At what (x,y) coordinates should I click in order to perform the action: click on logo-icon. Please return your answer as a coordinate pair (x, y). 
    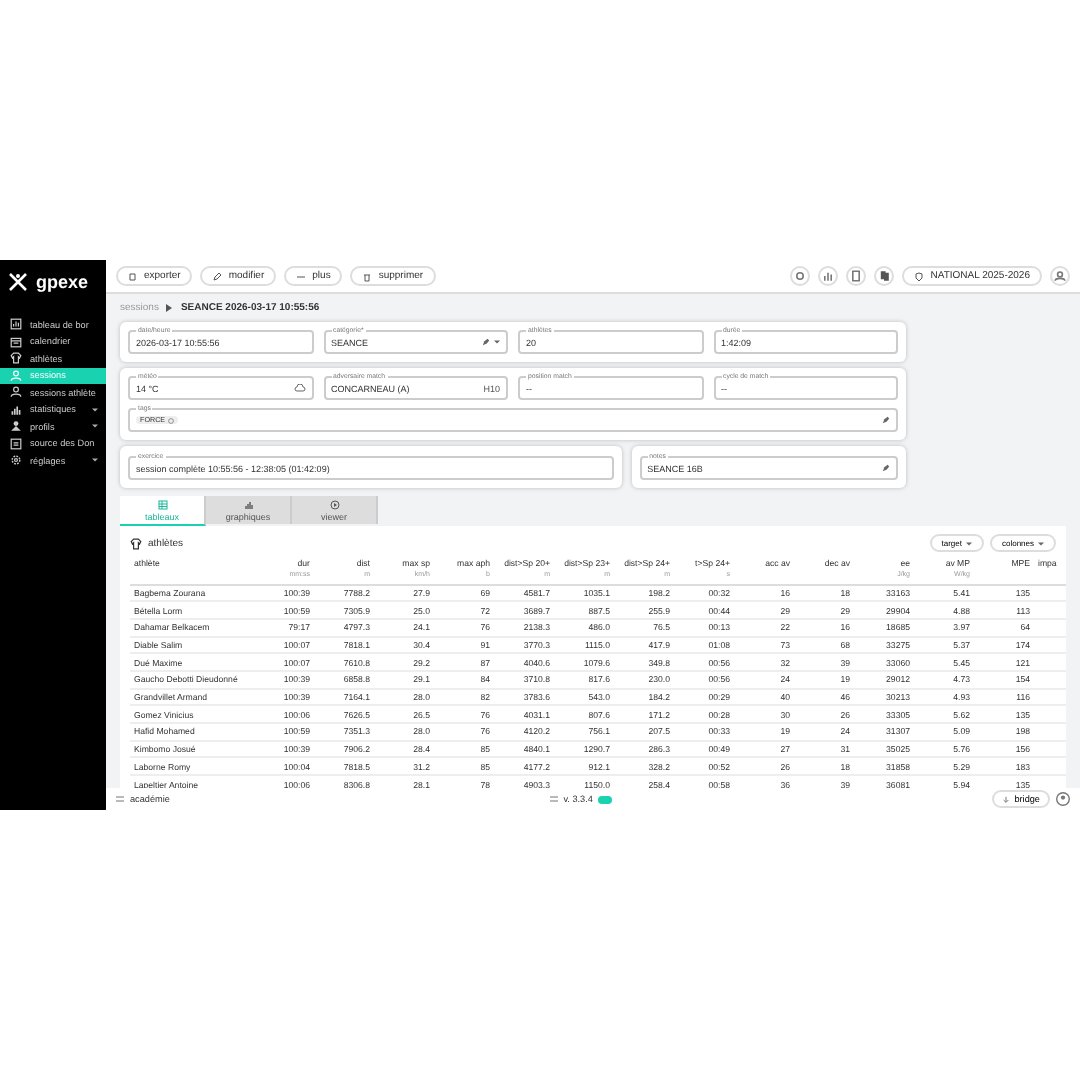
    Looking at the image, I should click on (18, 282).